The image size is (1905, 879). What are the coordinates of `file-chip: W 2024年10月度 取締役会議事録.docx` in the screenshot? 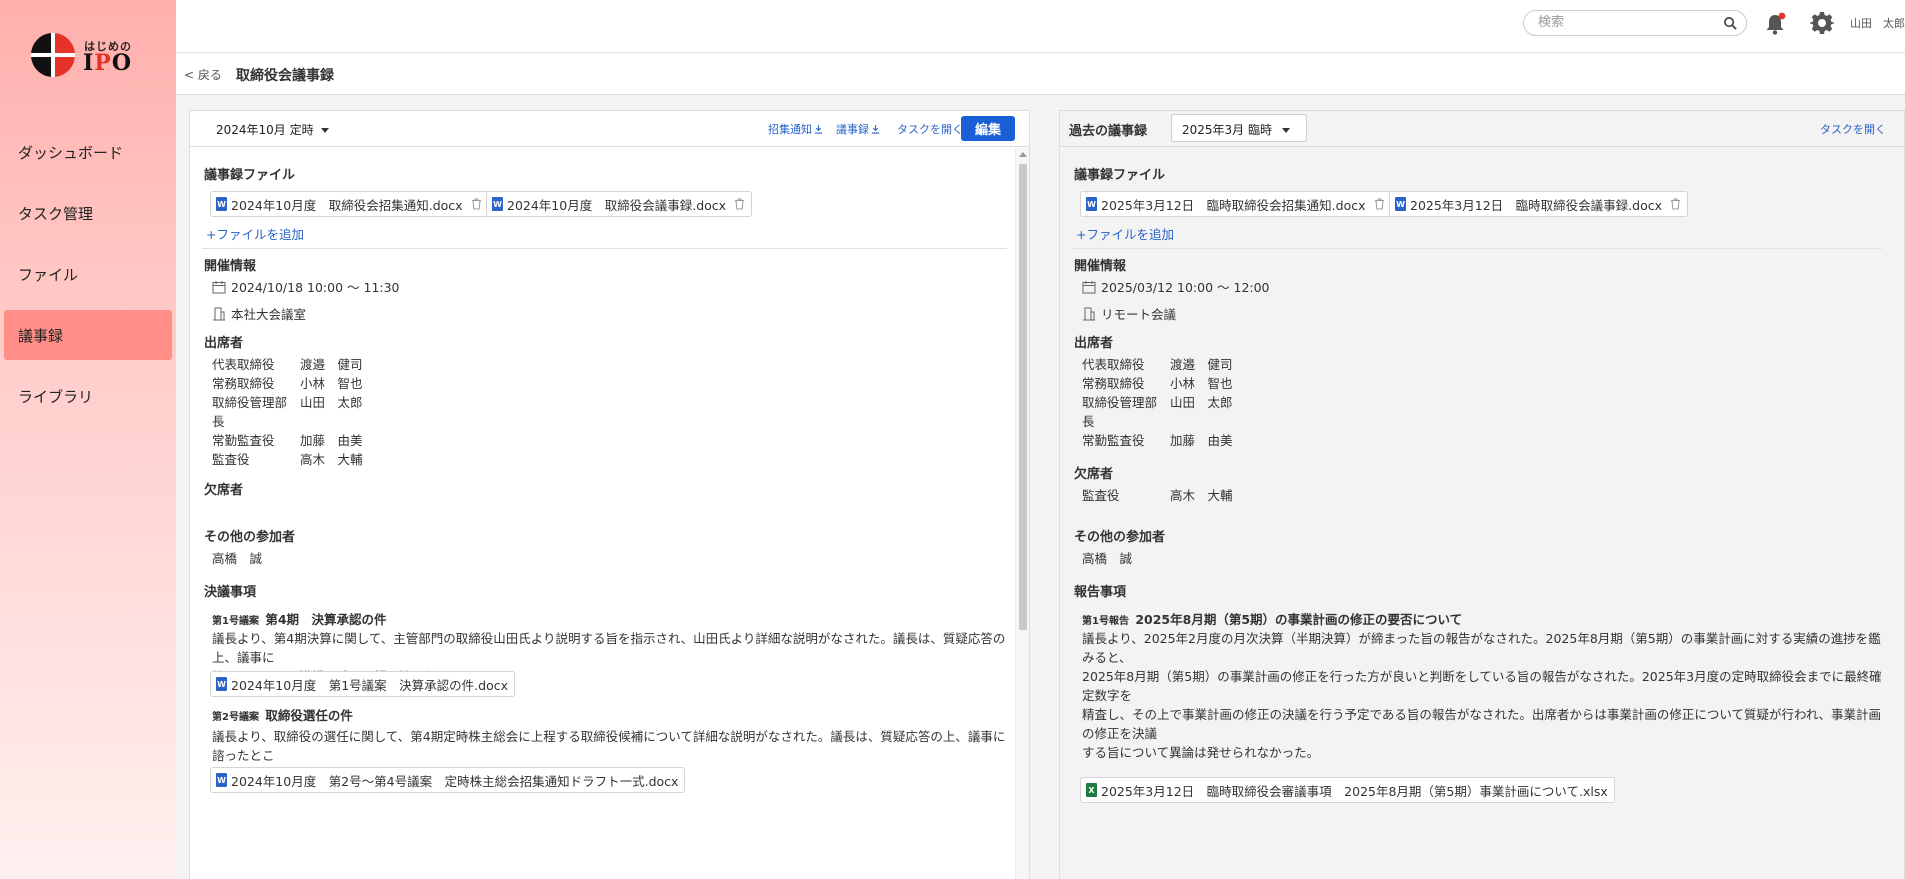 It's located at (619, 204).